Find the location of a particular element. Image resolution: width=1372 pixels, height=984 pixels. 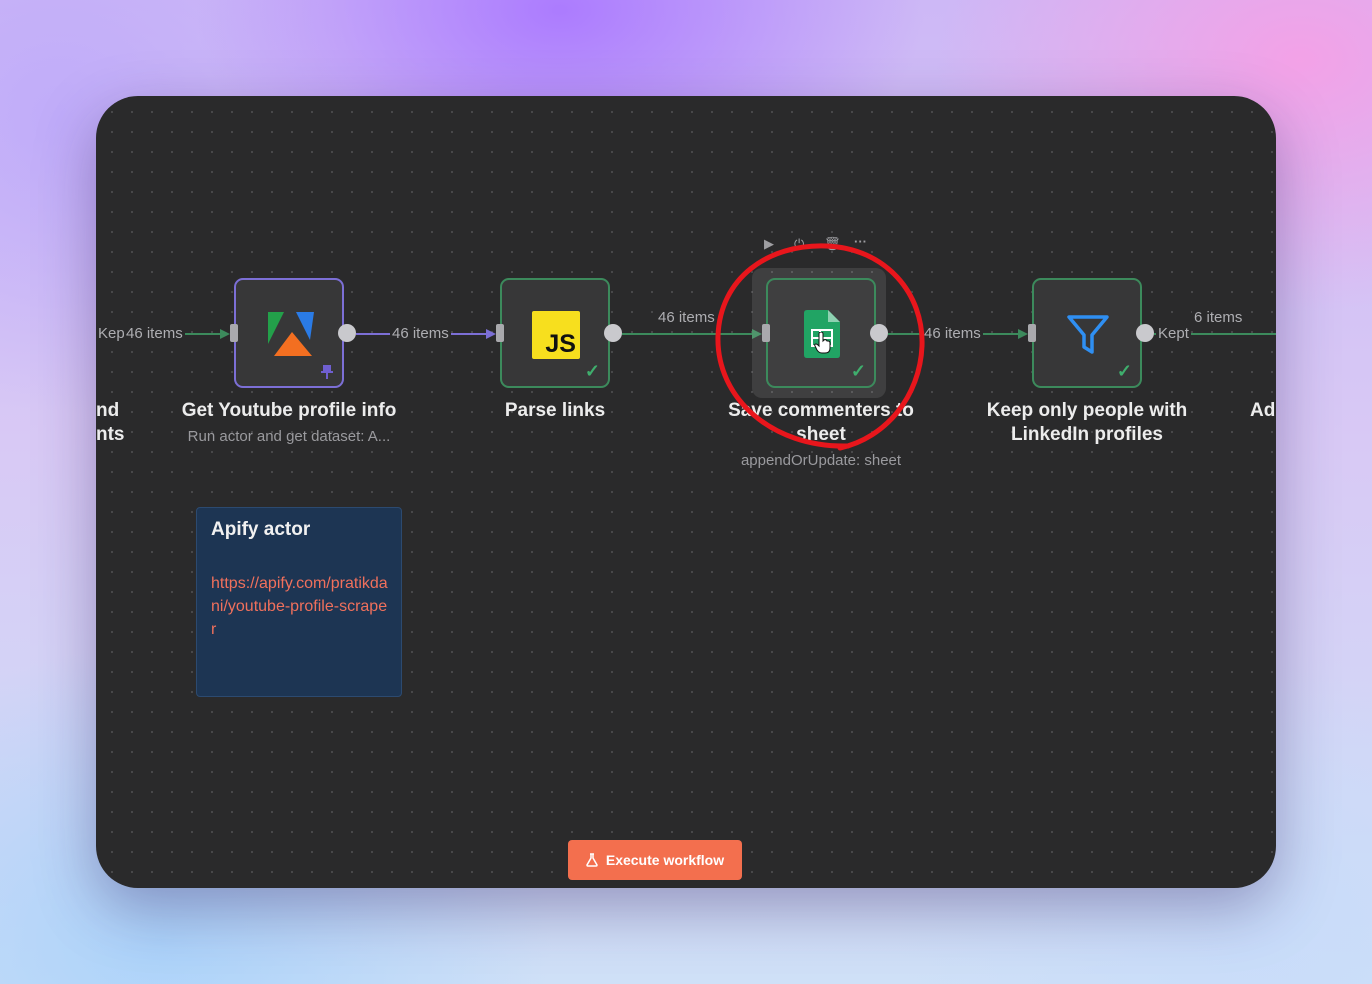

input-handle is located at coordinates (1032, 333).